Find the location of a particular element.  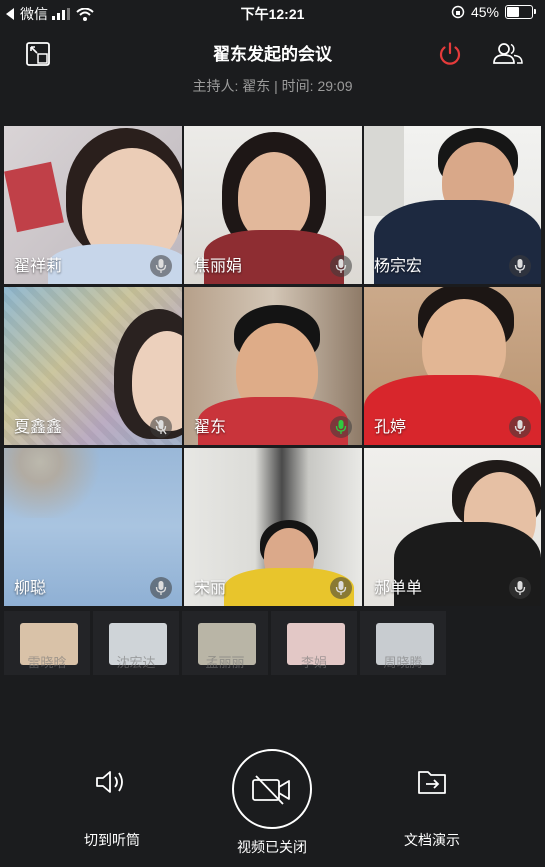

participant-thumbnails: 雷晓晗 沈宏达 孟丽丽 李娟 周晓腾 is located at coordinates (272, 643).